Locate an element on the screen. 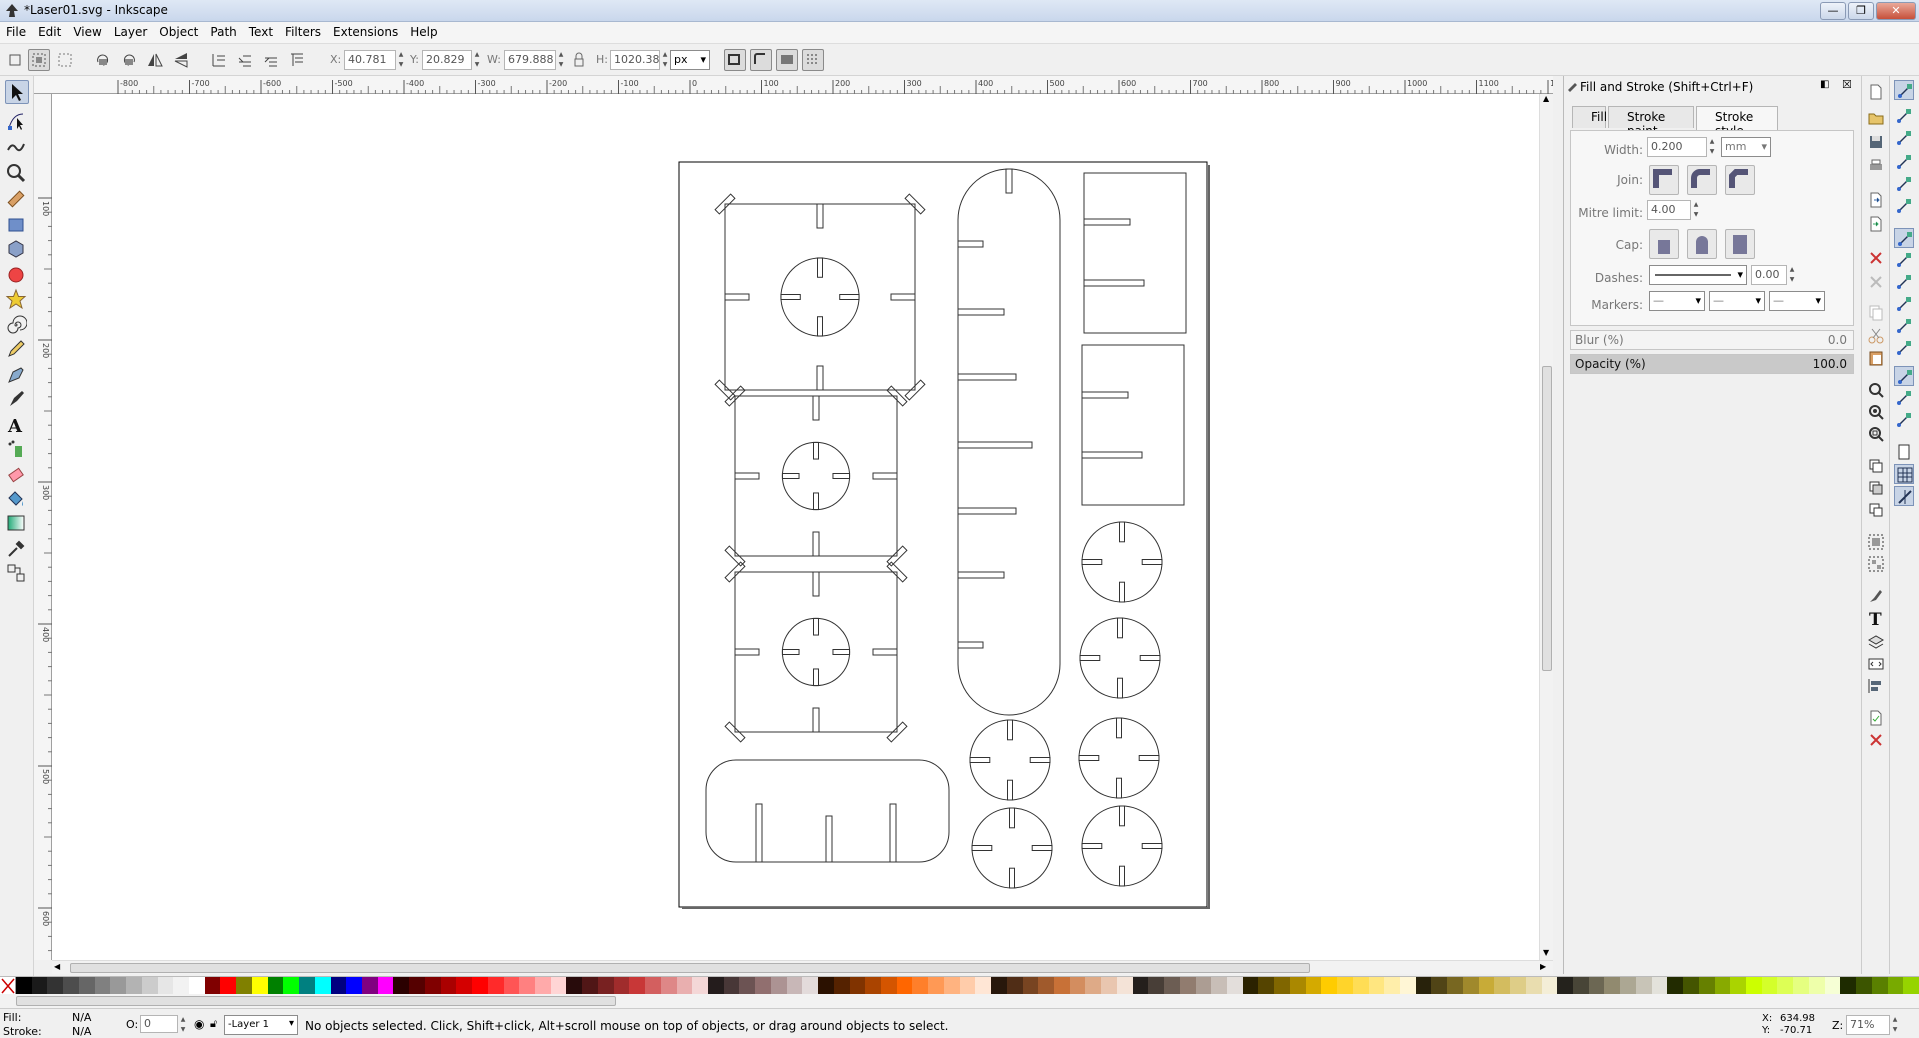  snap-text-baseline-icon is located at coordinates (1904, 420).